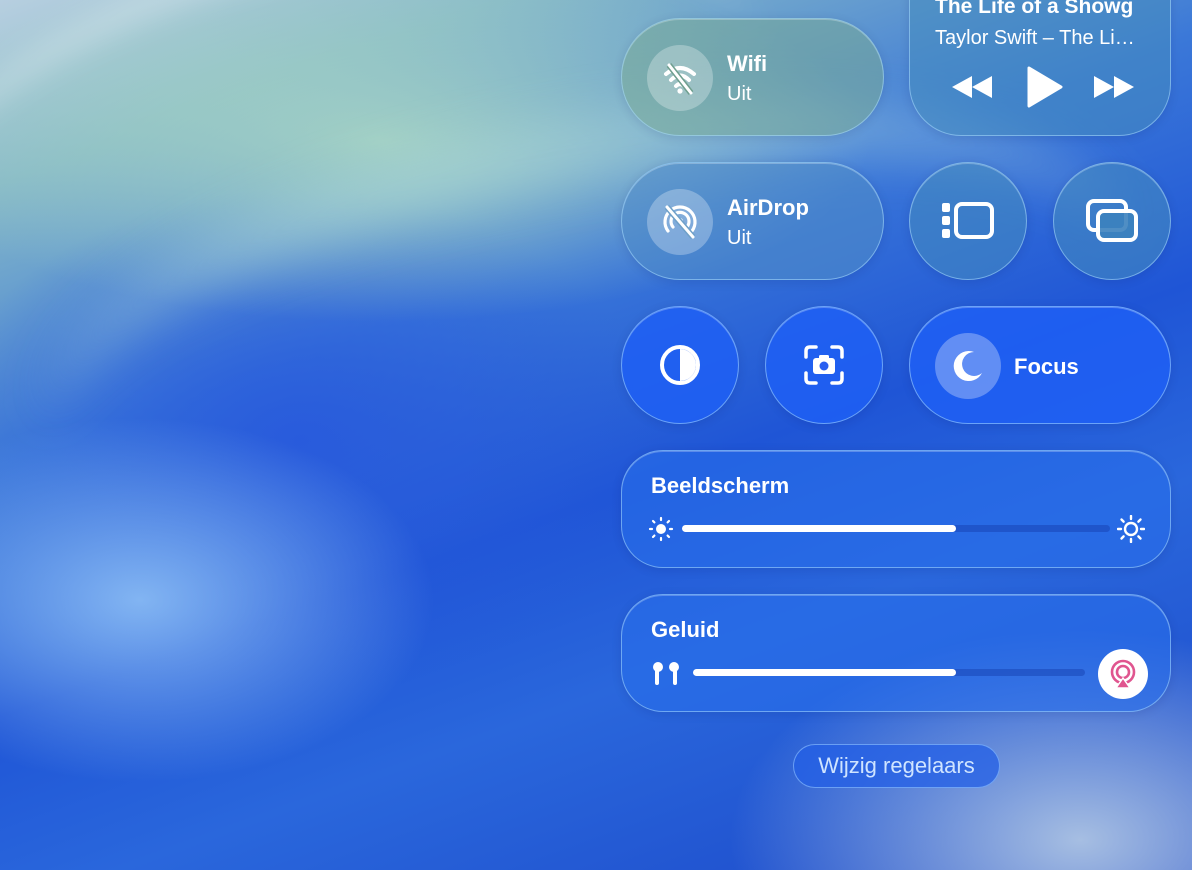 Image resolution: width=1192 pixels, height=870 pixels. I want to click on brightness-high-icon, so click(1131, 529).